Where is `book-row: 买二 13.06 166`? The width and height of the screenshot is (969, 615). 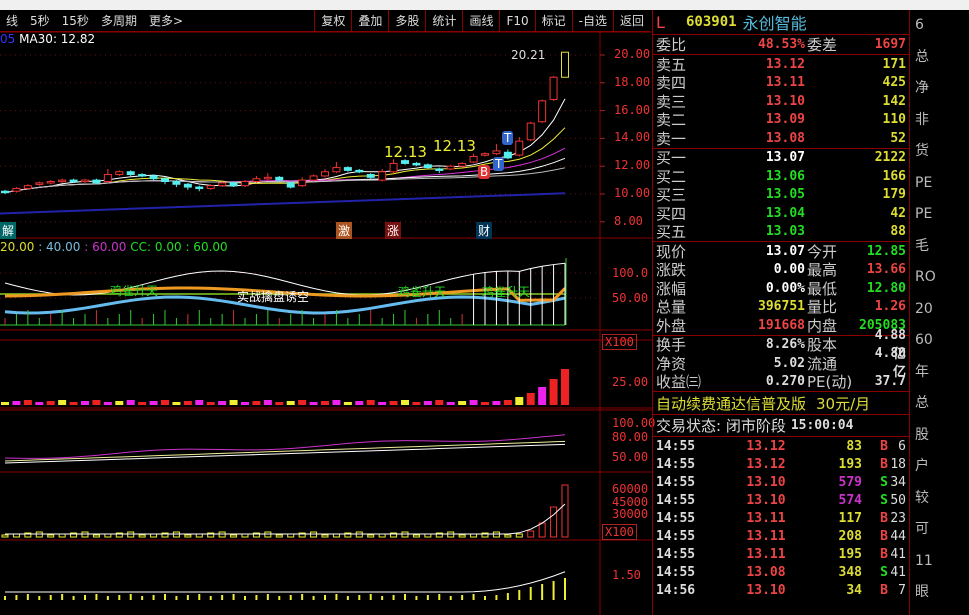
book-row: 买二 13.06 166 is located at coordinates (781, 176).